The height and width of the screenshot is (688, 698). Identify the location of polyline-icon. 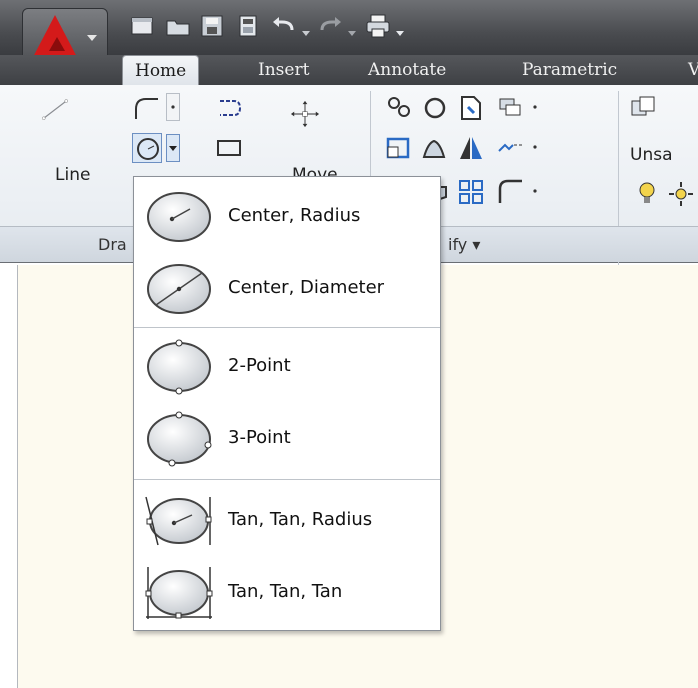
(147, 108).